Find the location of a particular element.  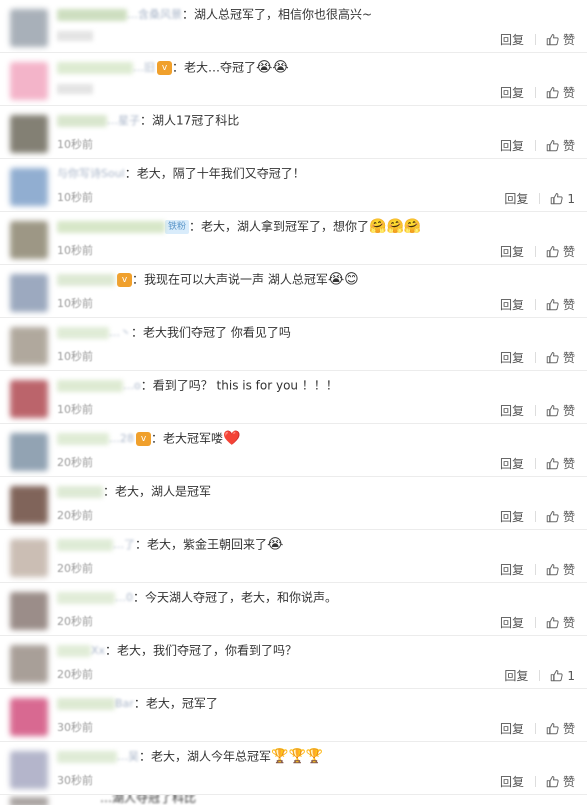

emoji-icon: 🤗🤗🤗 is located at coordinates (395, 226).